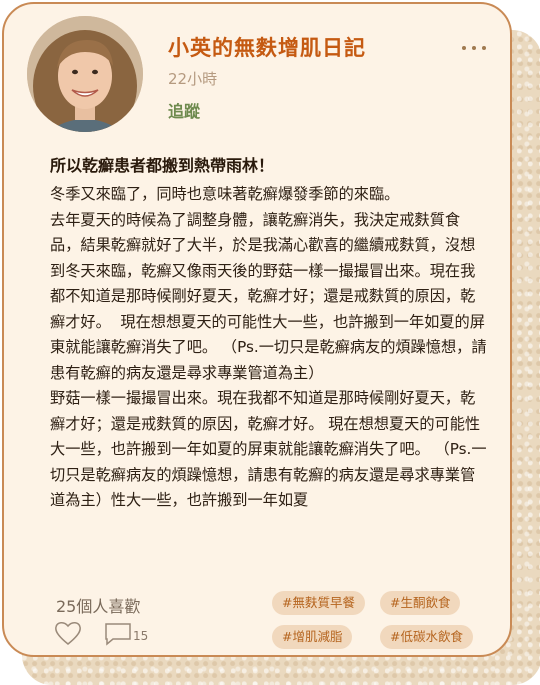 Image resolution: width=540 pixels, height=685 pixels. Describe the element at coordinates (318, 603) in the screenshot. I see `tag-gluten-free-breakfast: #無麩質早餐` at that location.